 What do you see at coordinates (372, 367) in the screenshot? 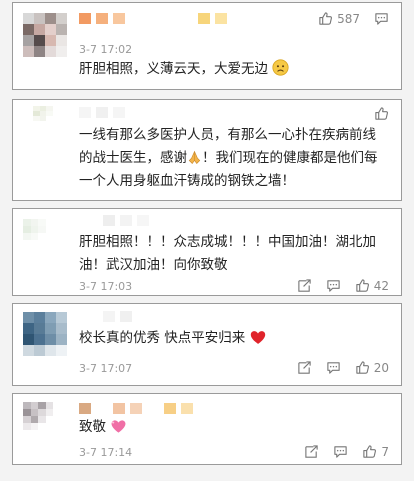
I see `like-button: 20` at bounding box center [372, 367].